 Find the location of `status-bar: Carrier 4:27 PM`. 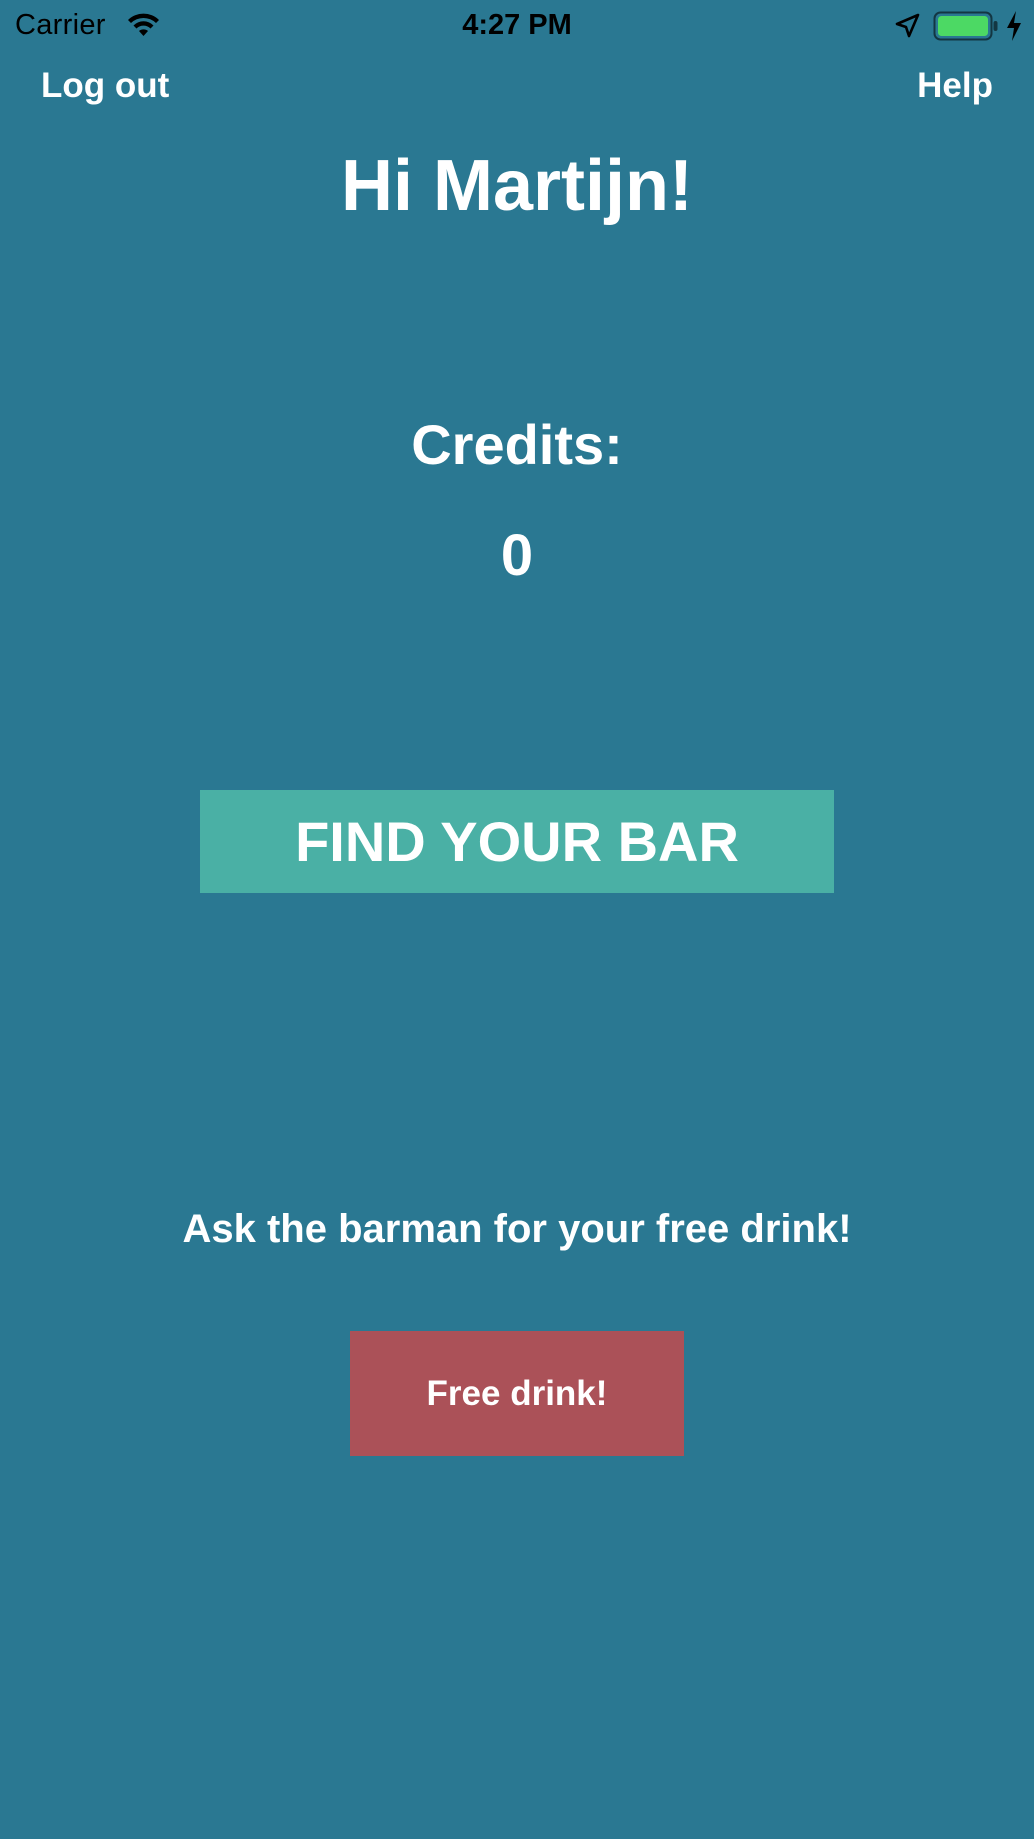

status-bar: Carrier 4:27 PM is located at coordinates (517, 26).